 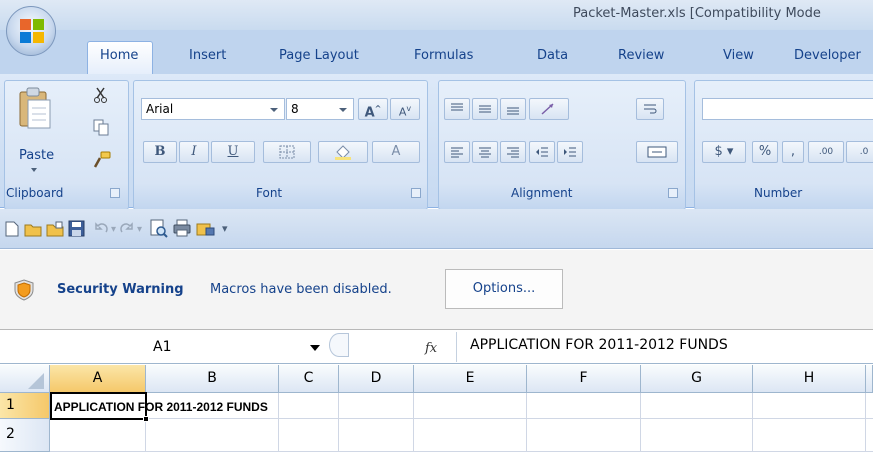 I want to click on align-right-icon, so click(x=513, y=152).